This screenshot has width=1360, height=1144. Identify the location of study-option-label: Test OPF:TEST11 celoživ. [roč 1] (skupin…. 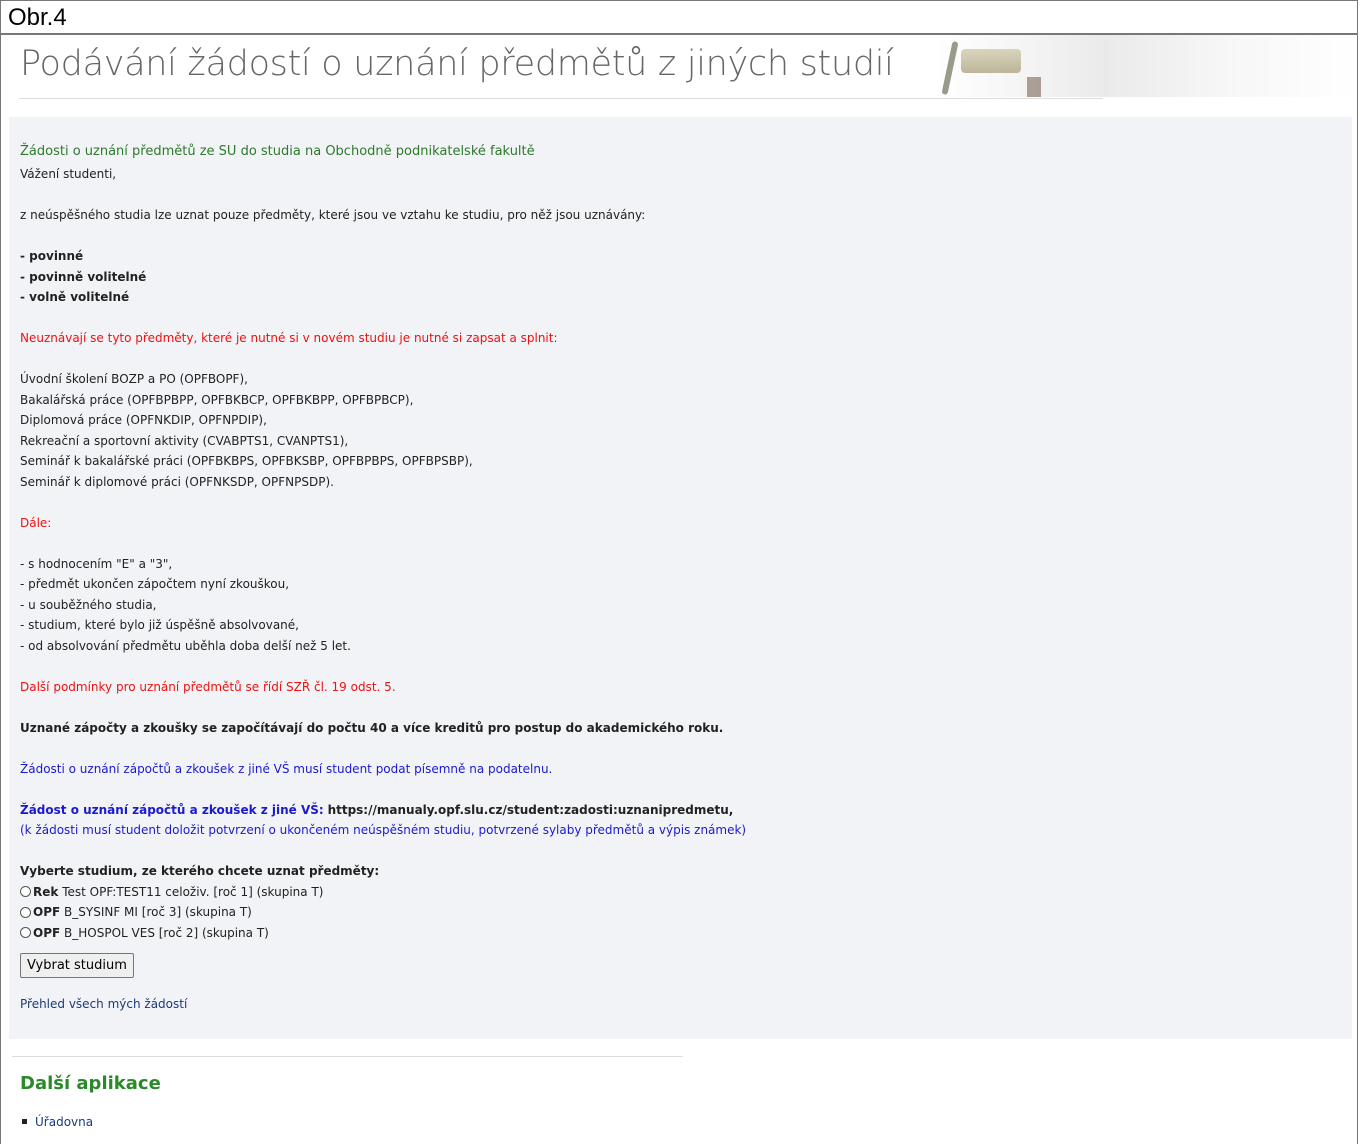
(193, 891).